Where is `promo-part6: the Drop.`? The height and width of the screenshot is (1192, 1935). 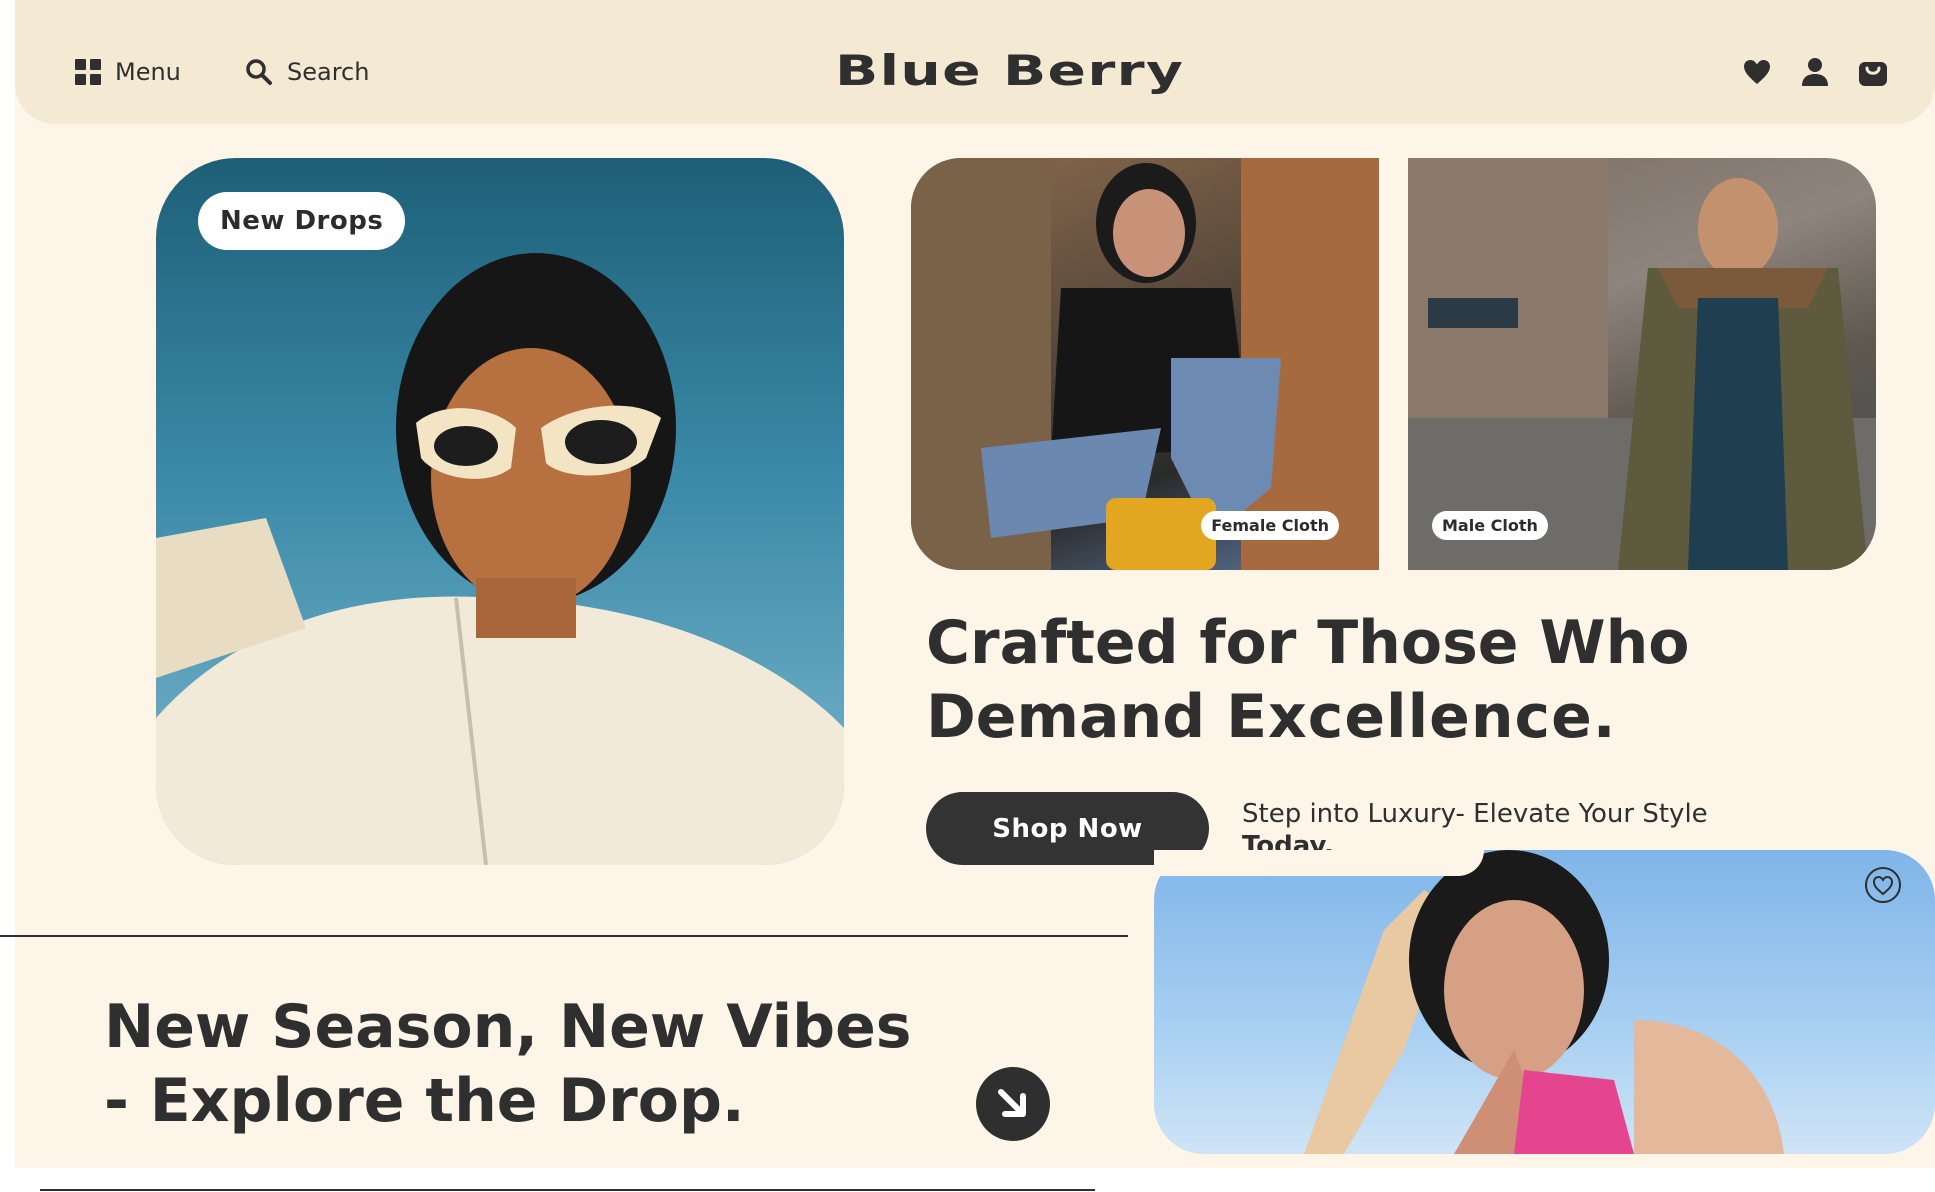
promo-part6: the Drop. is located at coordinates (585, 1101).